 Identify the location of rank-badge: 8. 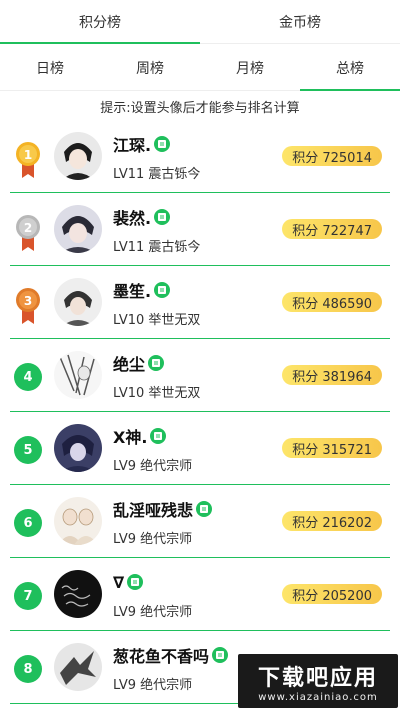
(28, 671).